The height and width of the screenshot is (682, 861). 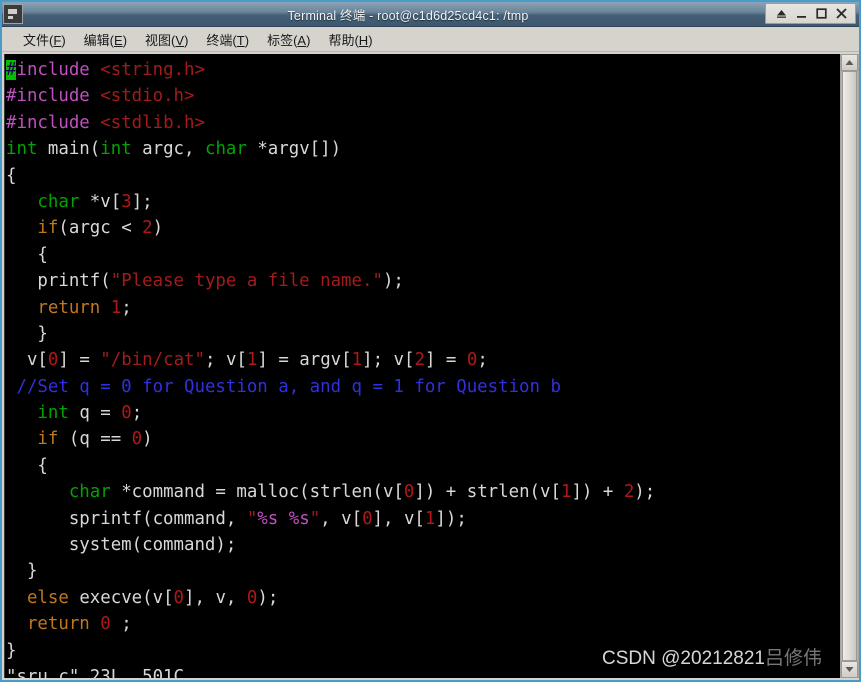 I want to click on menu-item-terminal-label: 终端, so click(x=219, y=40).